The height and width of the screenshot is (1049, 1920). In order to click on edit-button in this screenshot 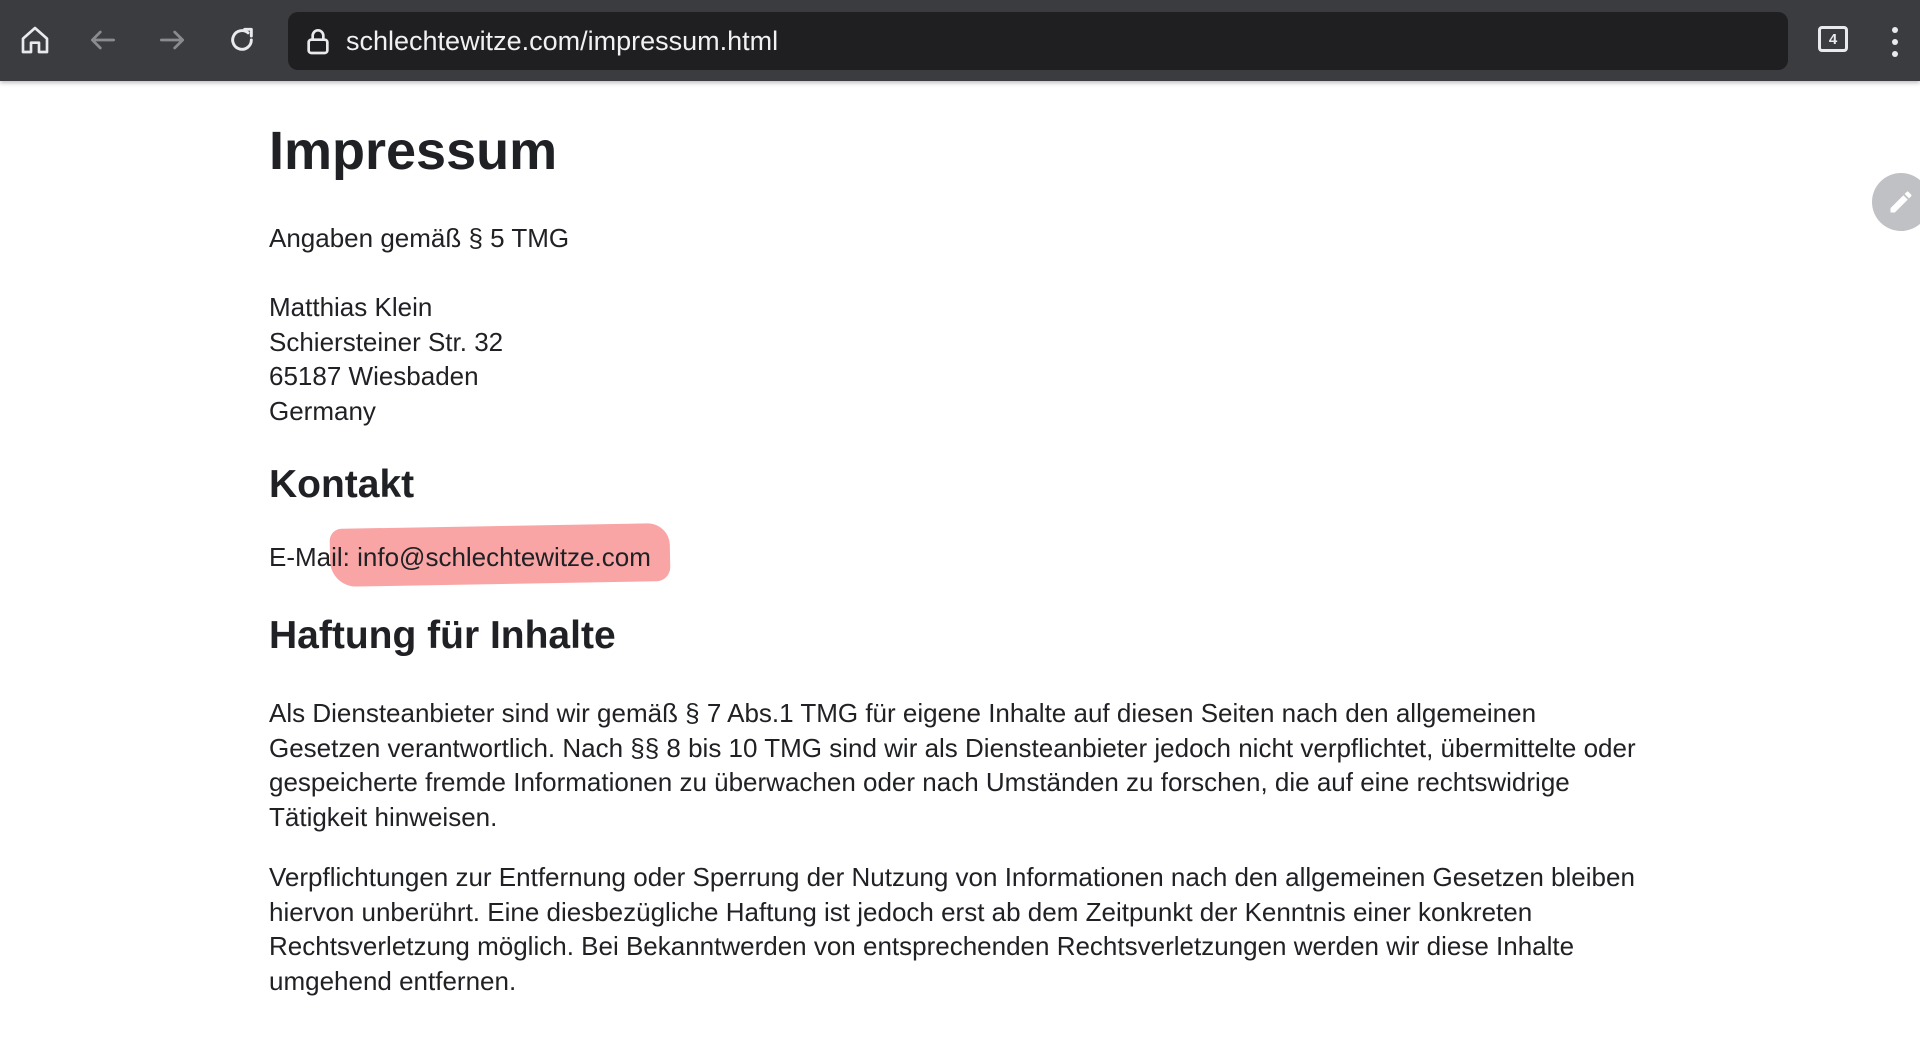, I will do `click(1896, 202)`.